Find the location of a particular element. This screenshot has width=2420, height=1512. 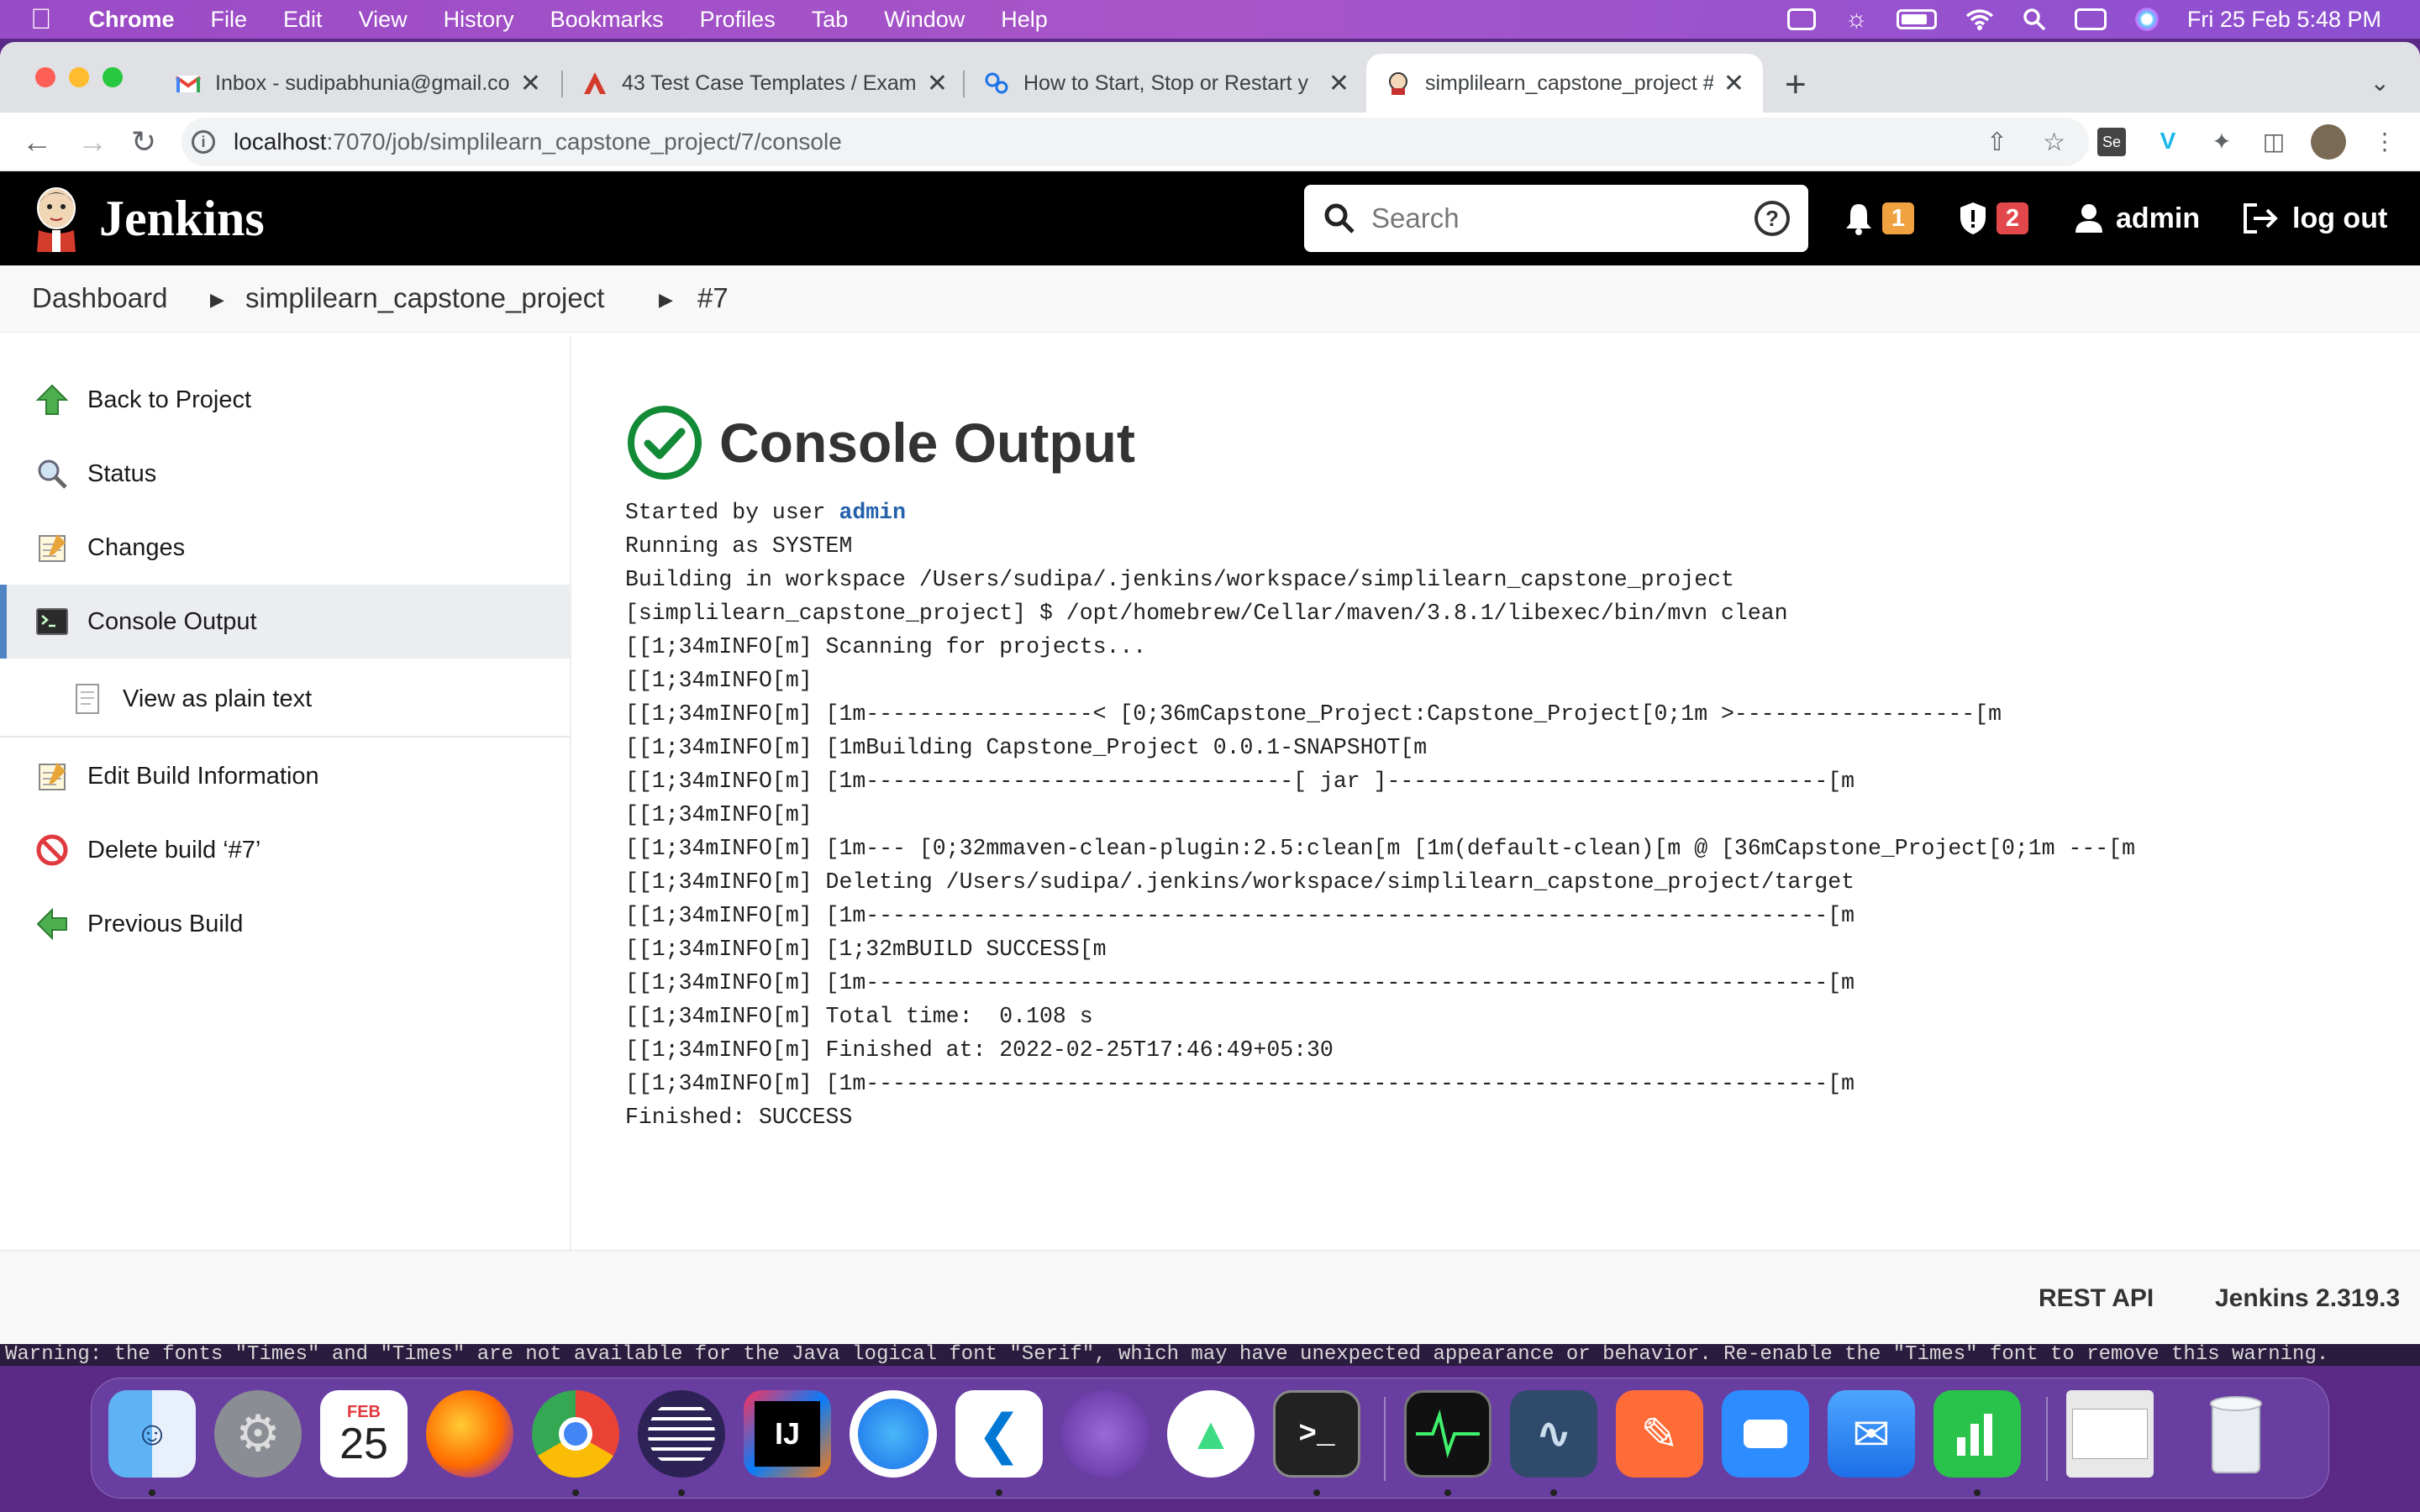

minimize-window-button is located at coordinates (79, 77).